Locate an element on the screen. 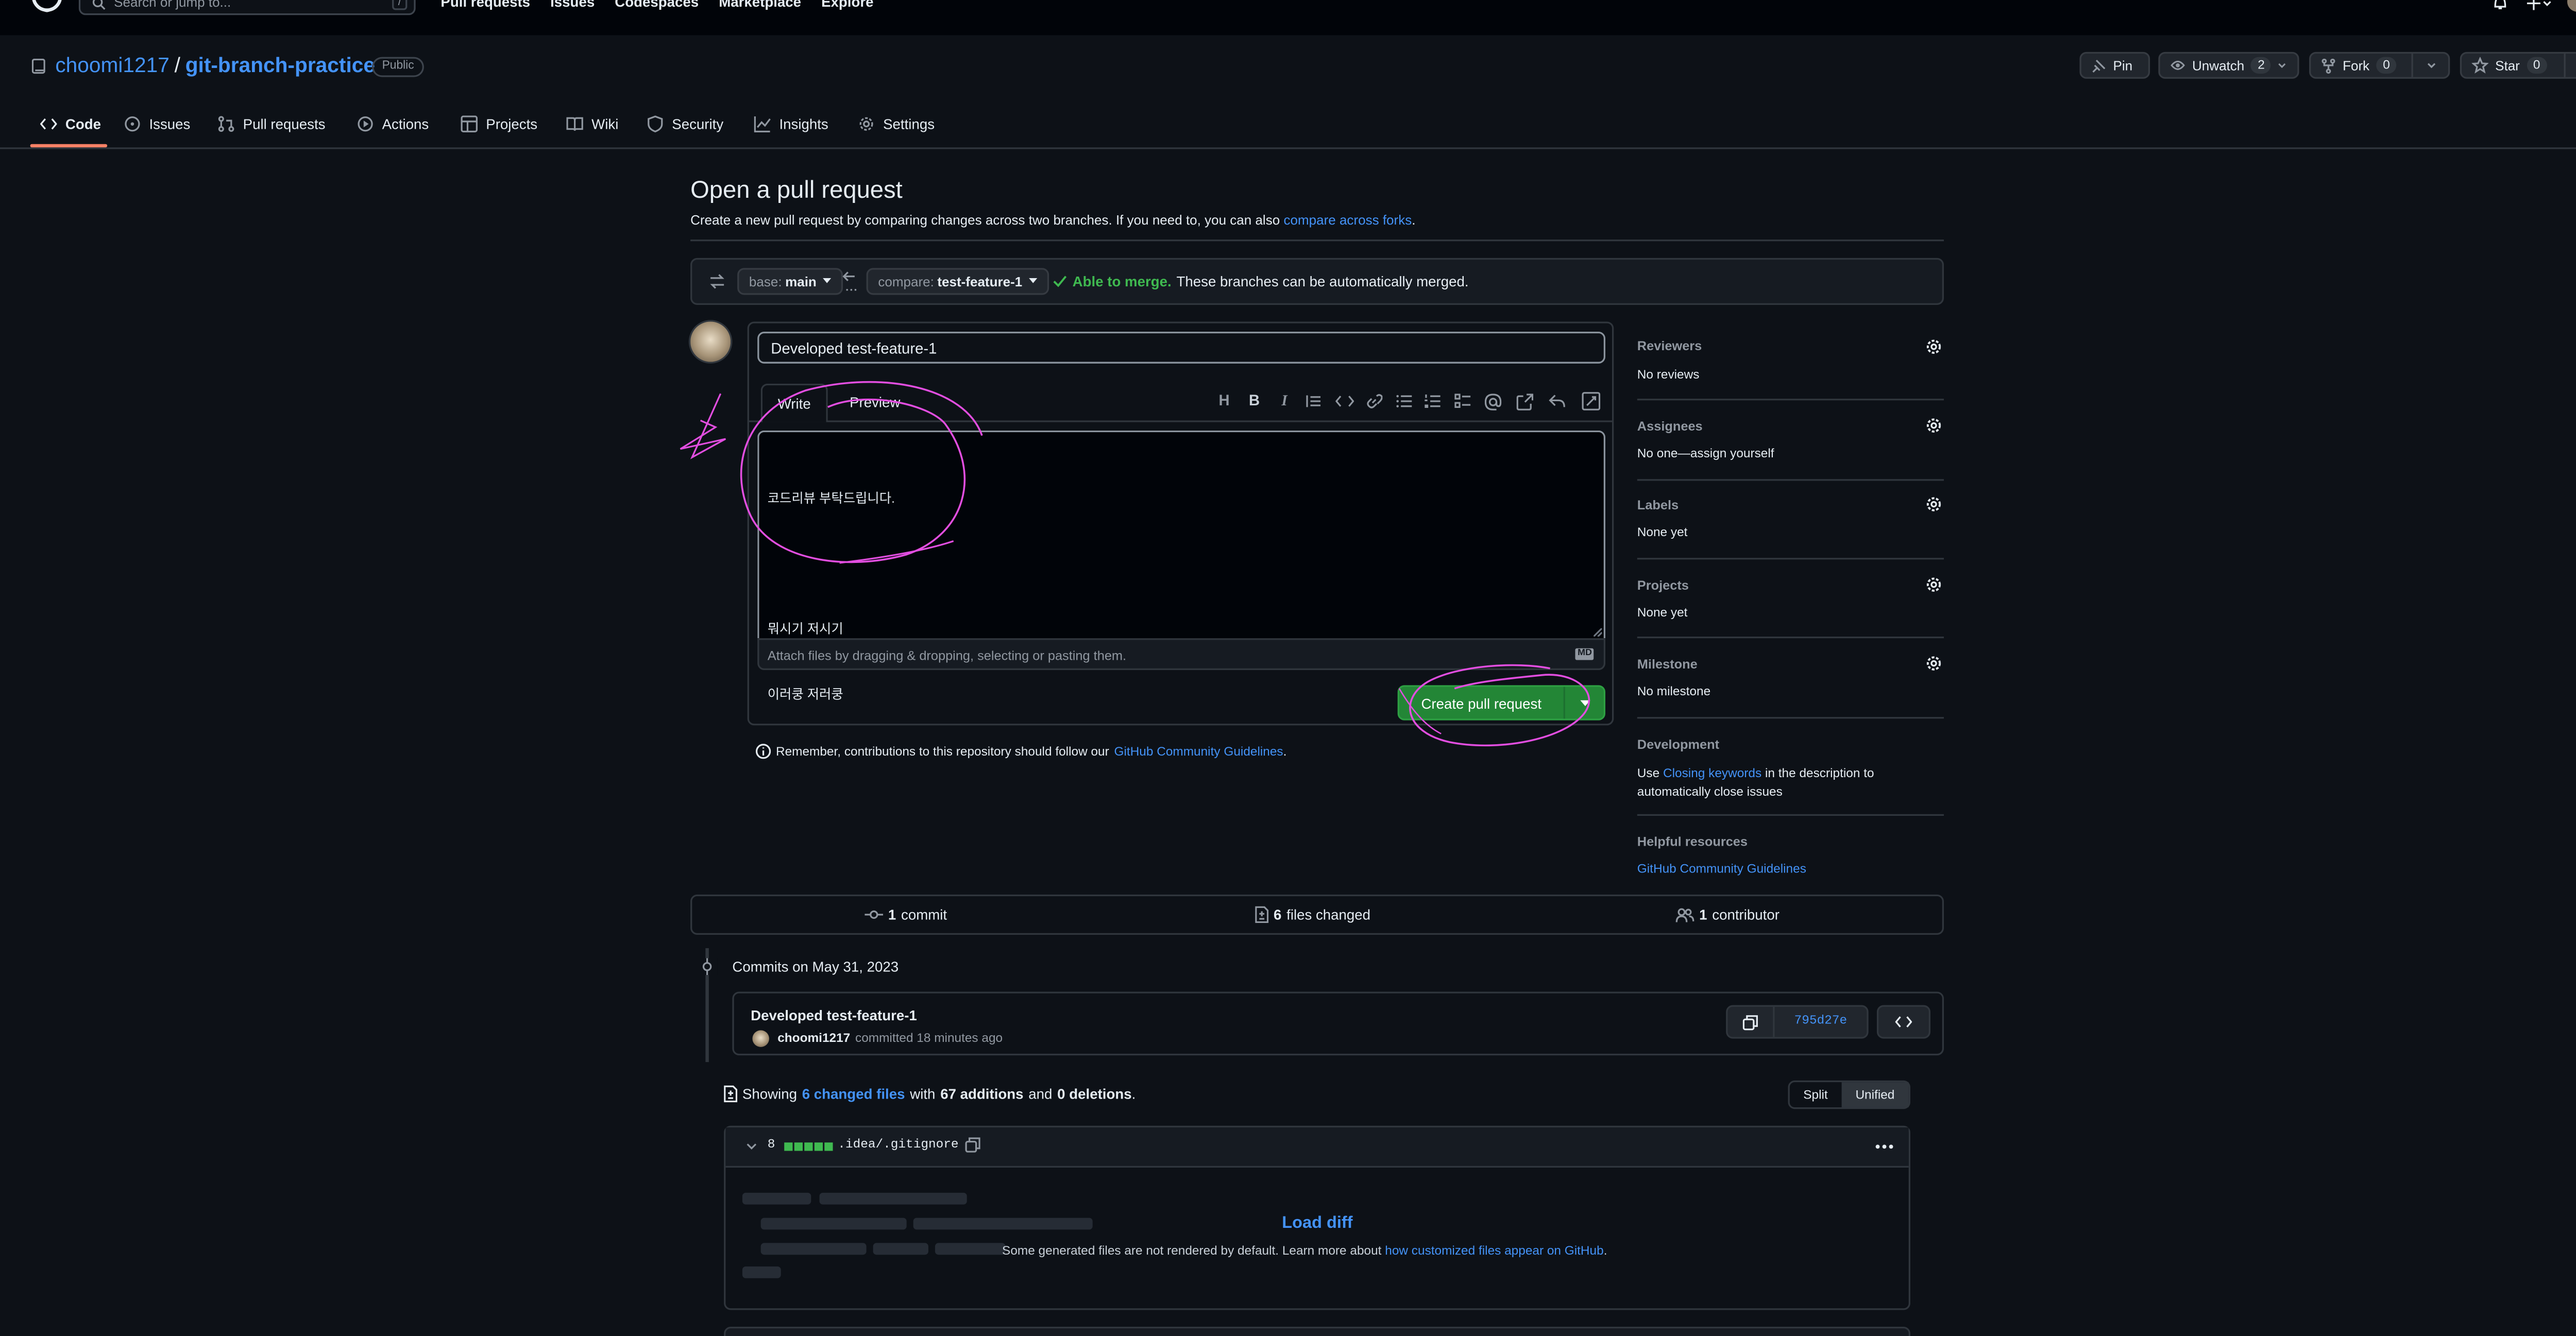 The image size is (2576, 1336). merge-status-label: Able to merge. is located at coordinates (1122, 281).